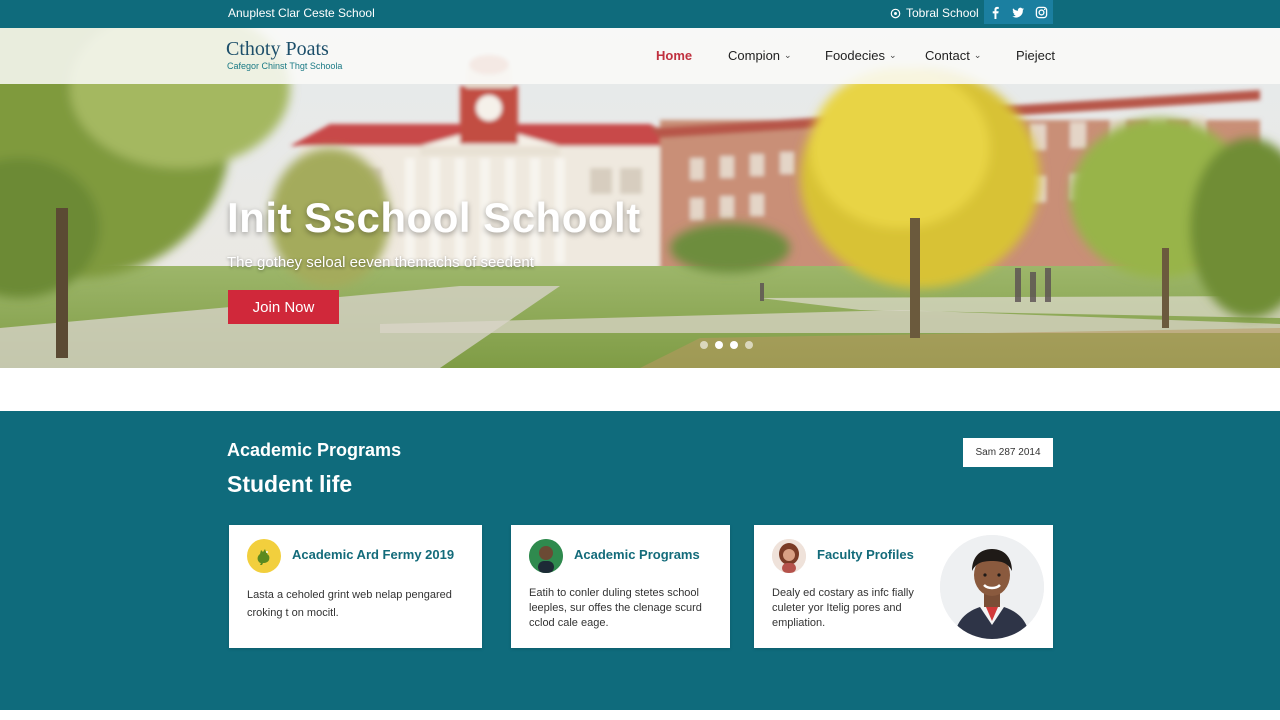 This screenshot has height=720, width=1280. What do you see at coordinates (290, 484) in the screenshot?
I see `section-subtitle: Student life` at bounding box center [290, 484].